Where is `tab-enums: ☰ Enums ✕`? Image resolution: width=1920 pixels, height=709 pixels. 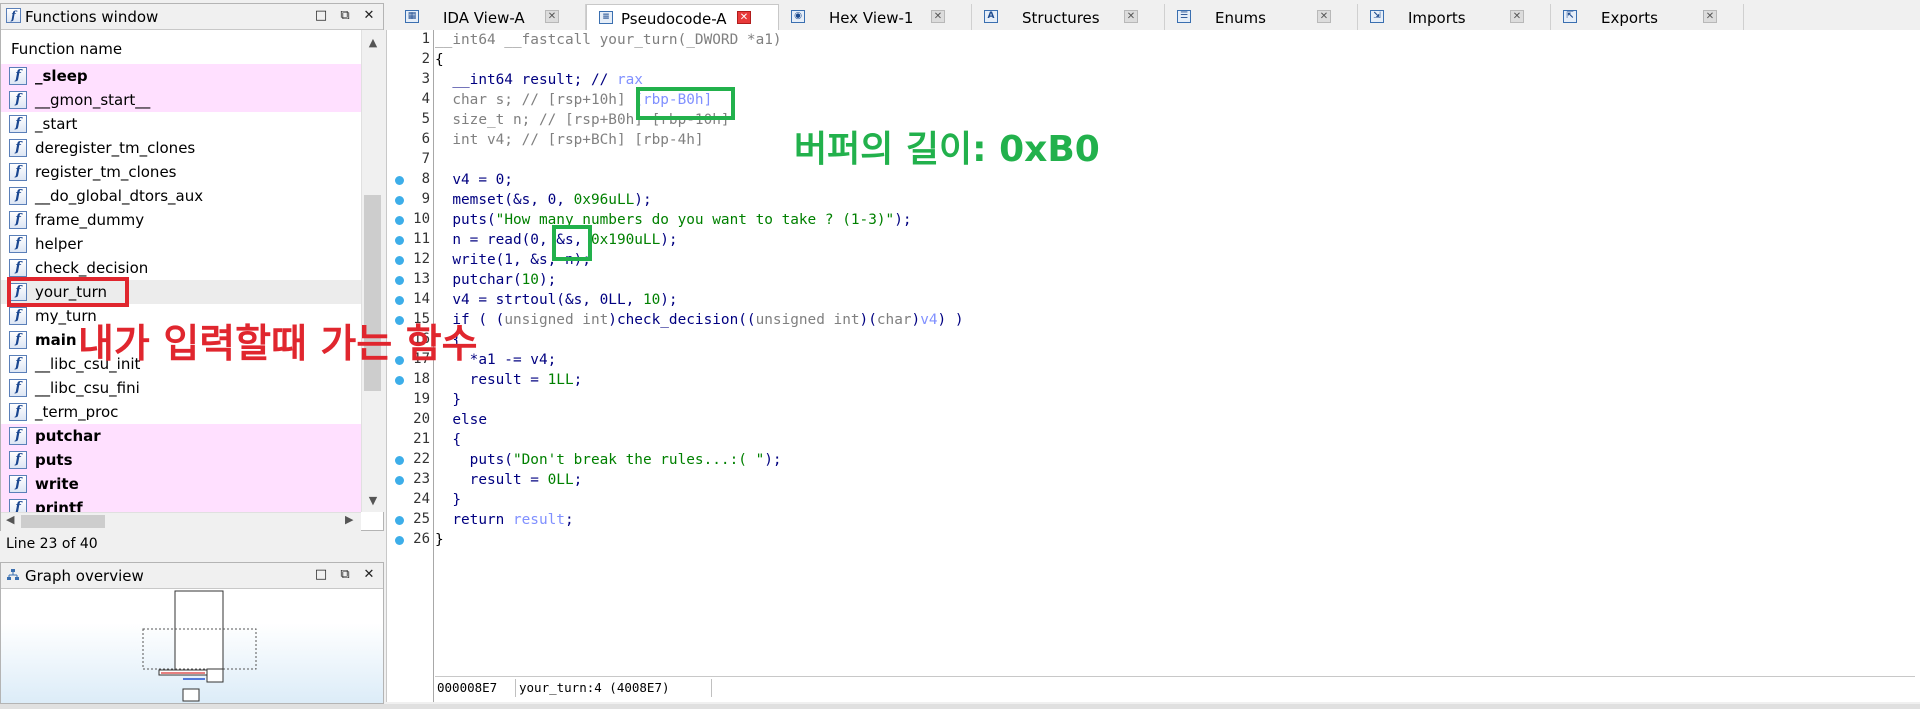 tab-enums: ☰ Enums ✕ is located at coordinates (1261, 17).